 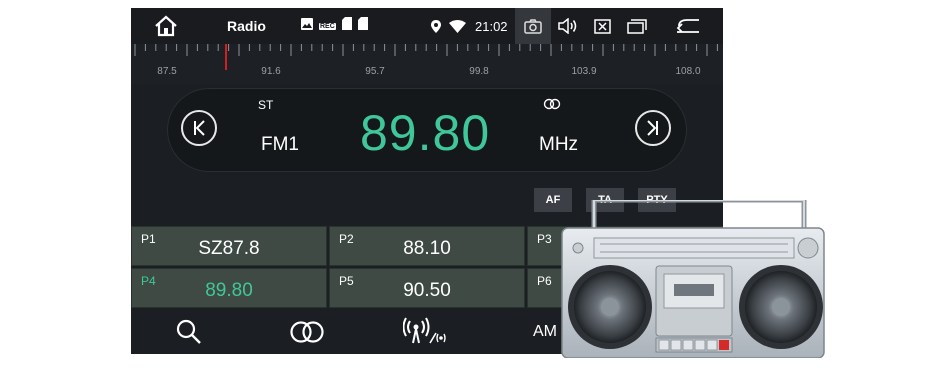 What do you see at coordinates (266, 105) in the screenshot?
I see `stereo-indicator: ST` at bounding box center [266, 105].